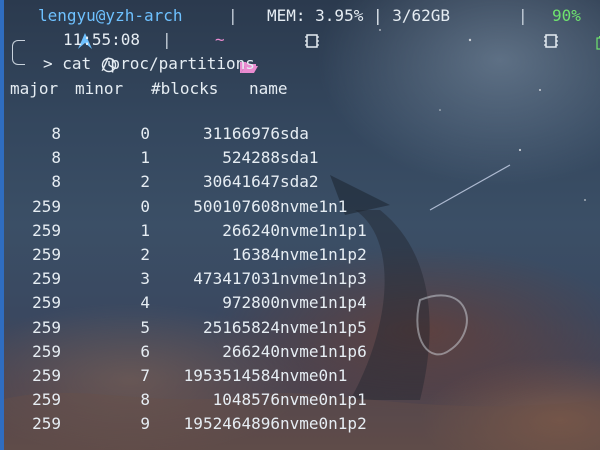  I want to click on command-line: > cat /proc/partitions, so click(305, 64).